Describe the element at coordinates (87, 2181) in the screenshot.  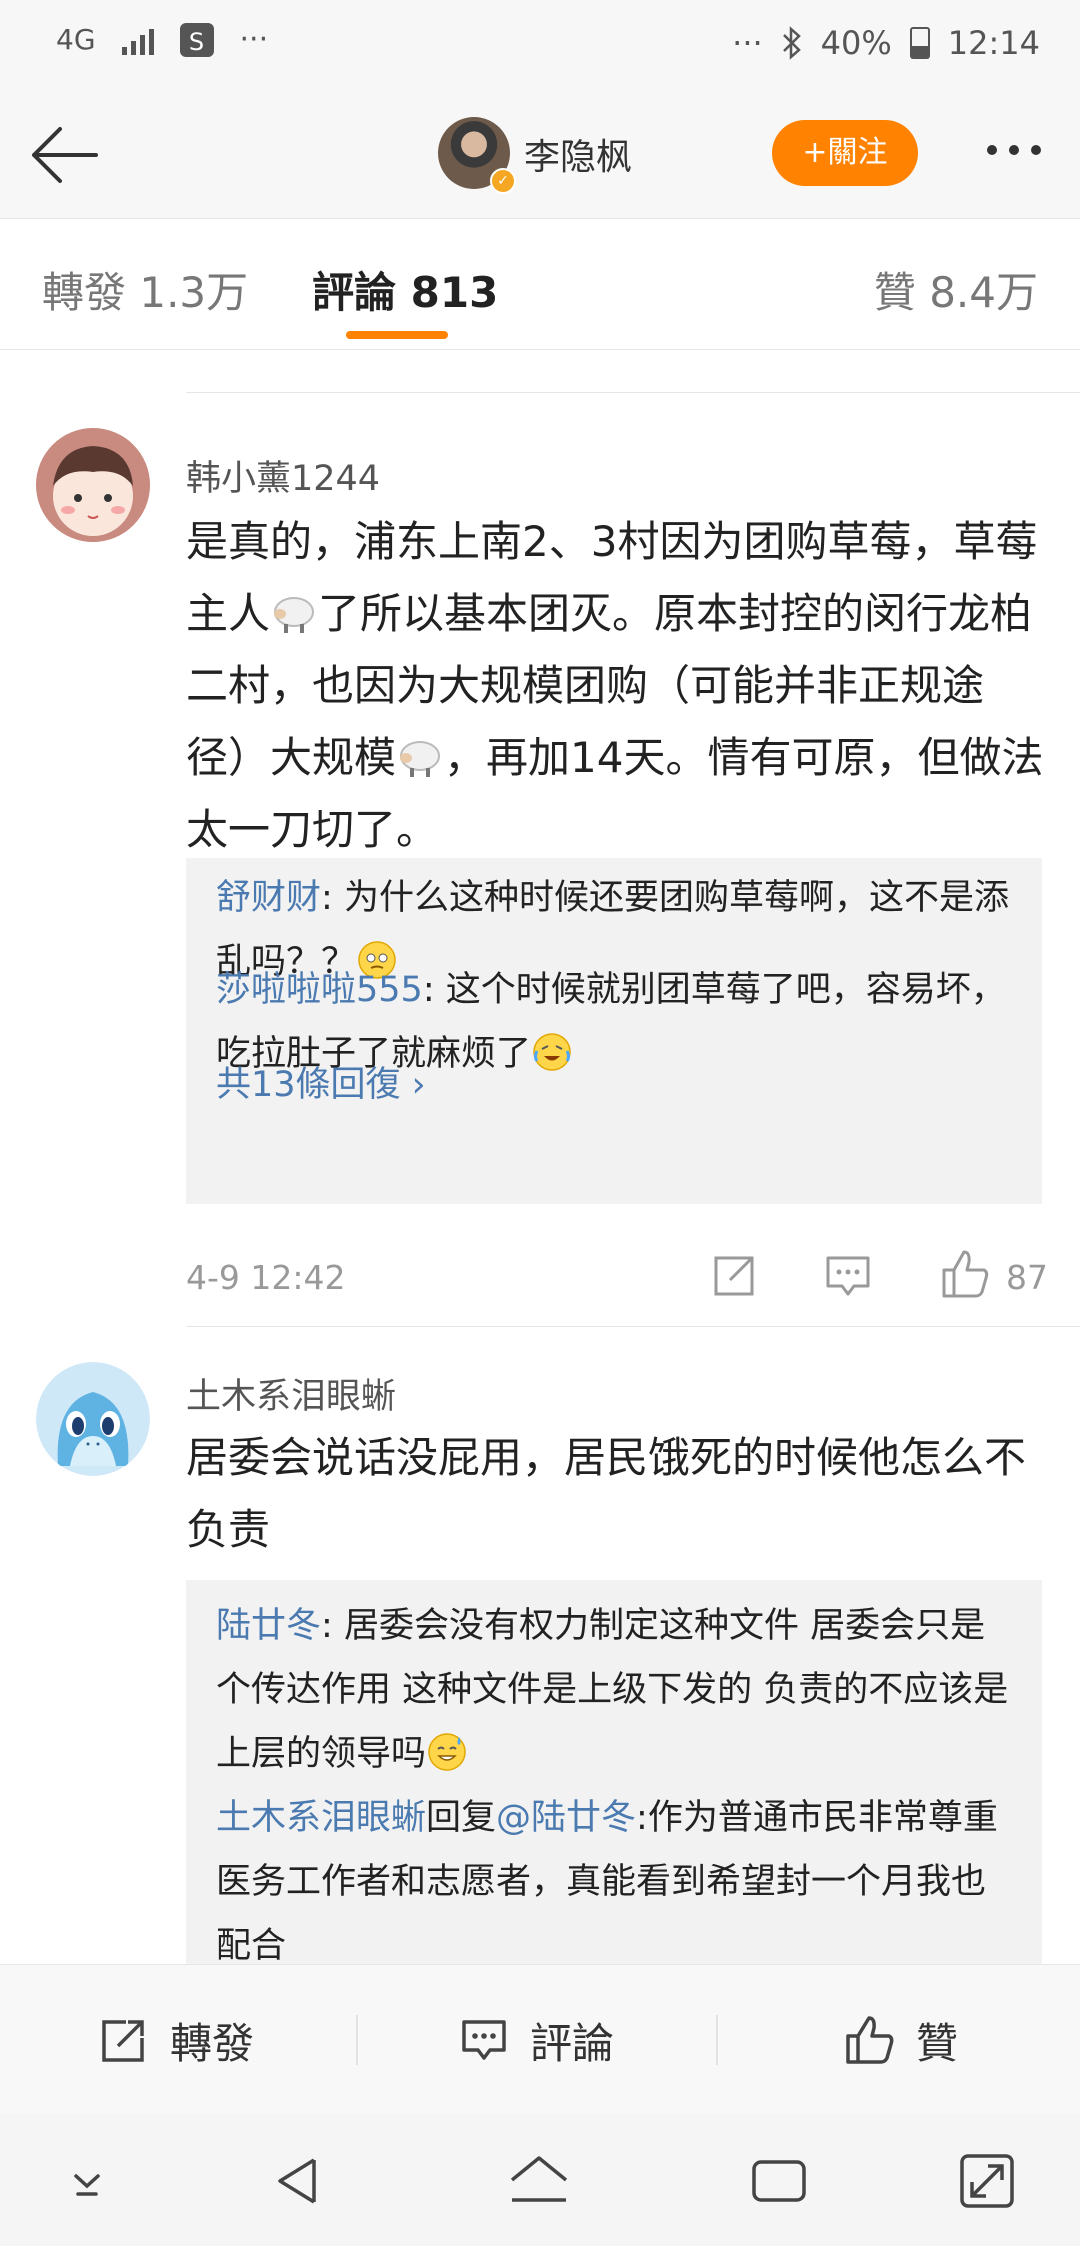
I see `collapse-chevron-icon` at that location.